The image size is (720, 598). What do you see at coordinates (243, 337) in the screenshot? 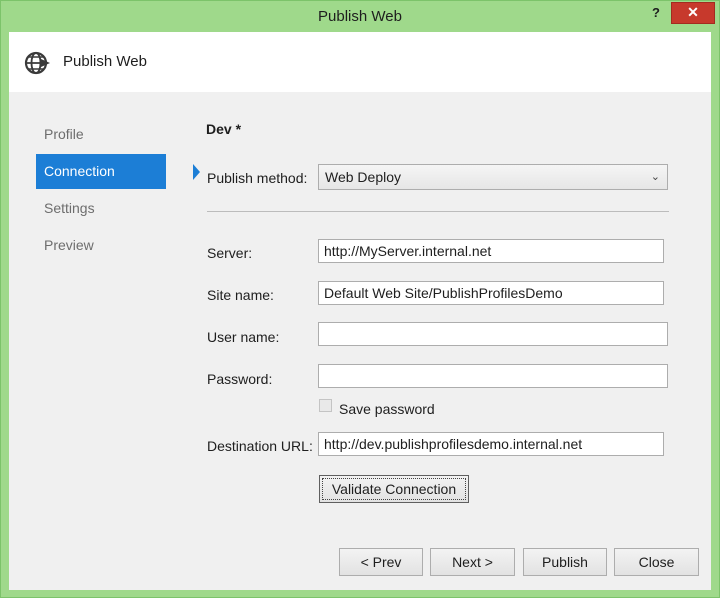
I see `user-name-label: User name:` at bounding box center [243, 337].